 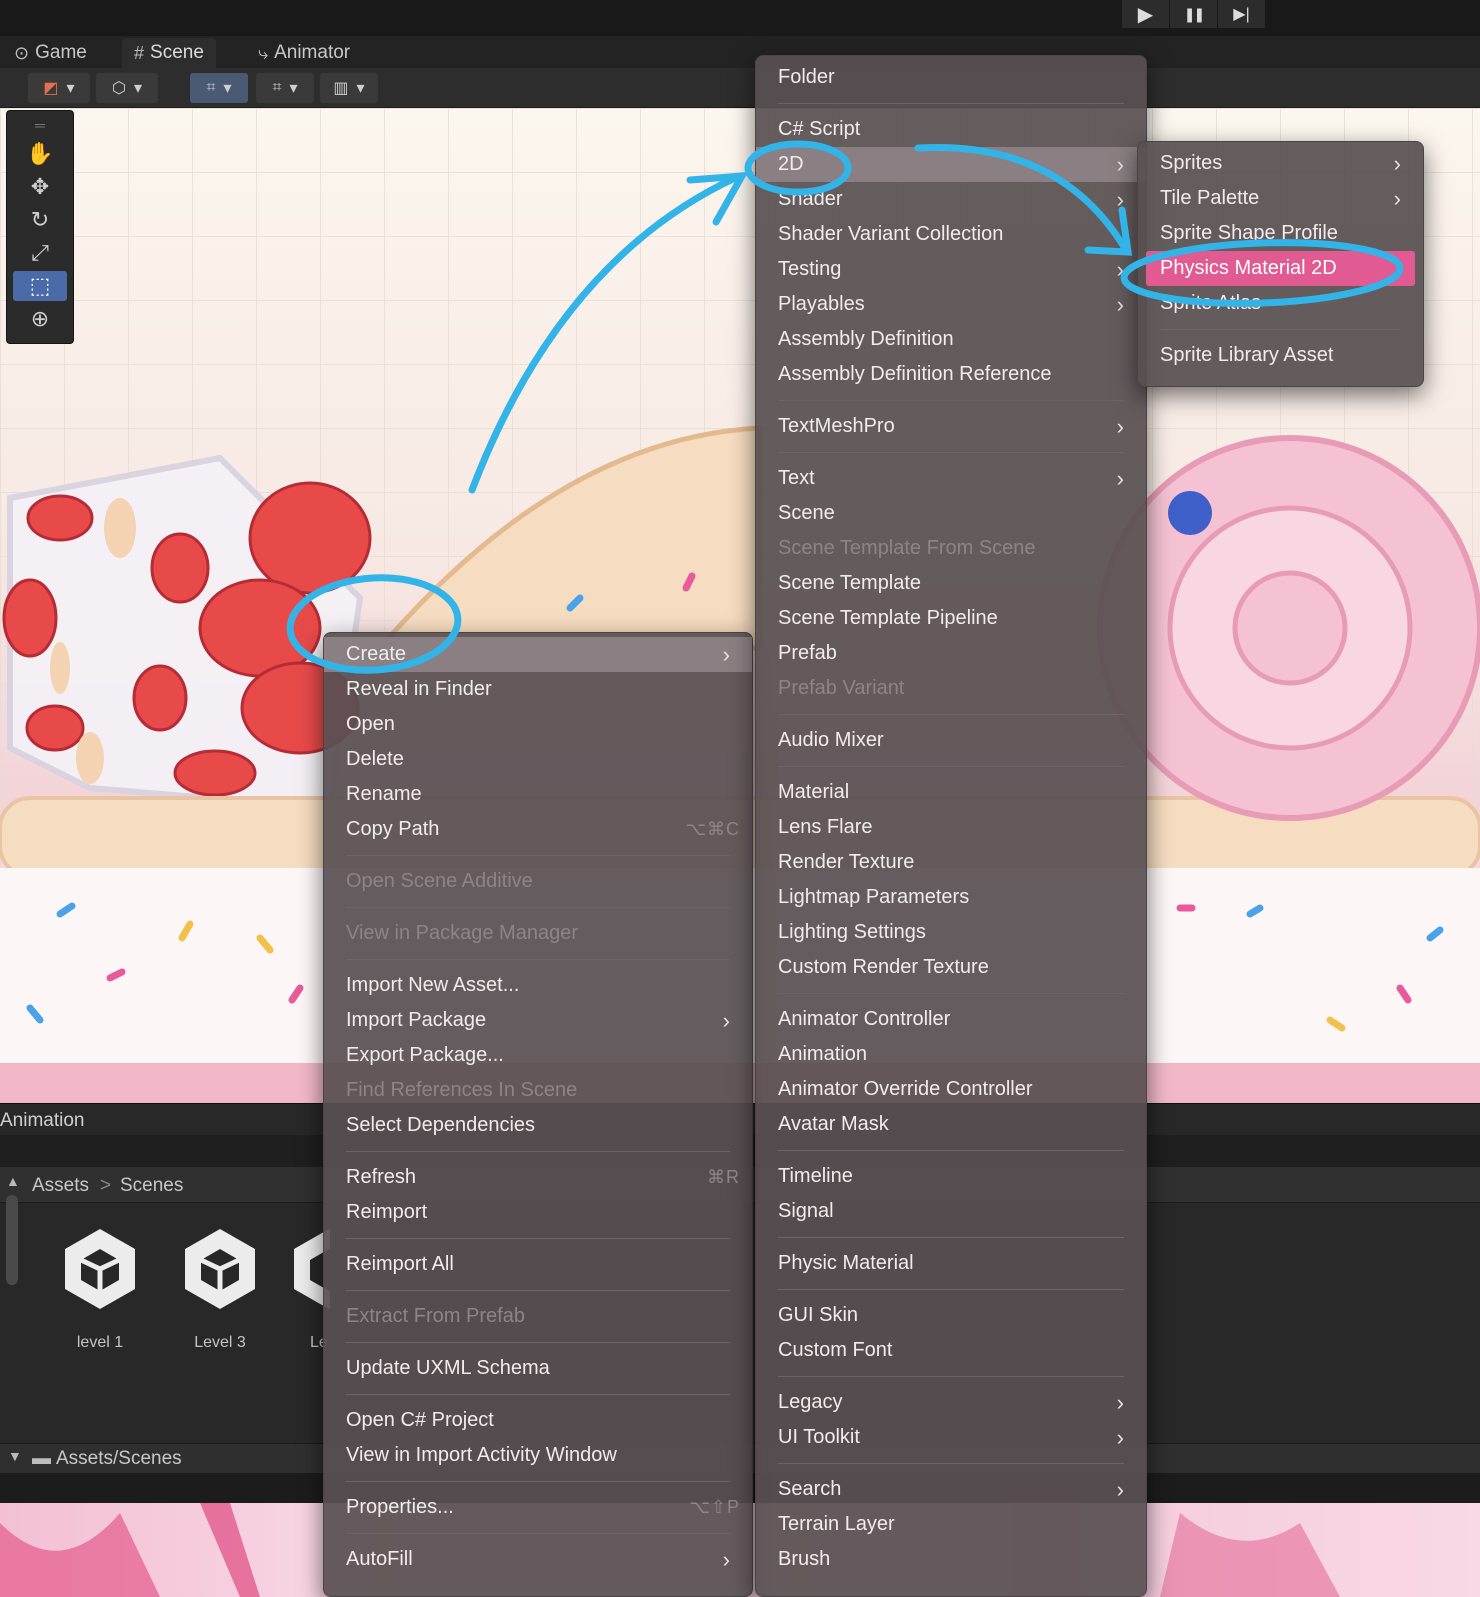 I want to click on step-button: ▶|, so click(x=1242, y=14).